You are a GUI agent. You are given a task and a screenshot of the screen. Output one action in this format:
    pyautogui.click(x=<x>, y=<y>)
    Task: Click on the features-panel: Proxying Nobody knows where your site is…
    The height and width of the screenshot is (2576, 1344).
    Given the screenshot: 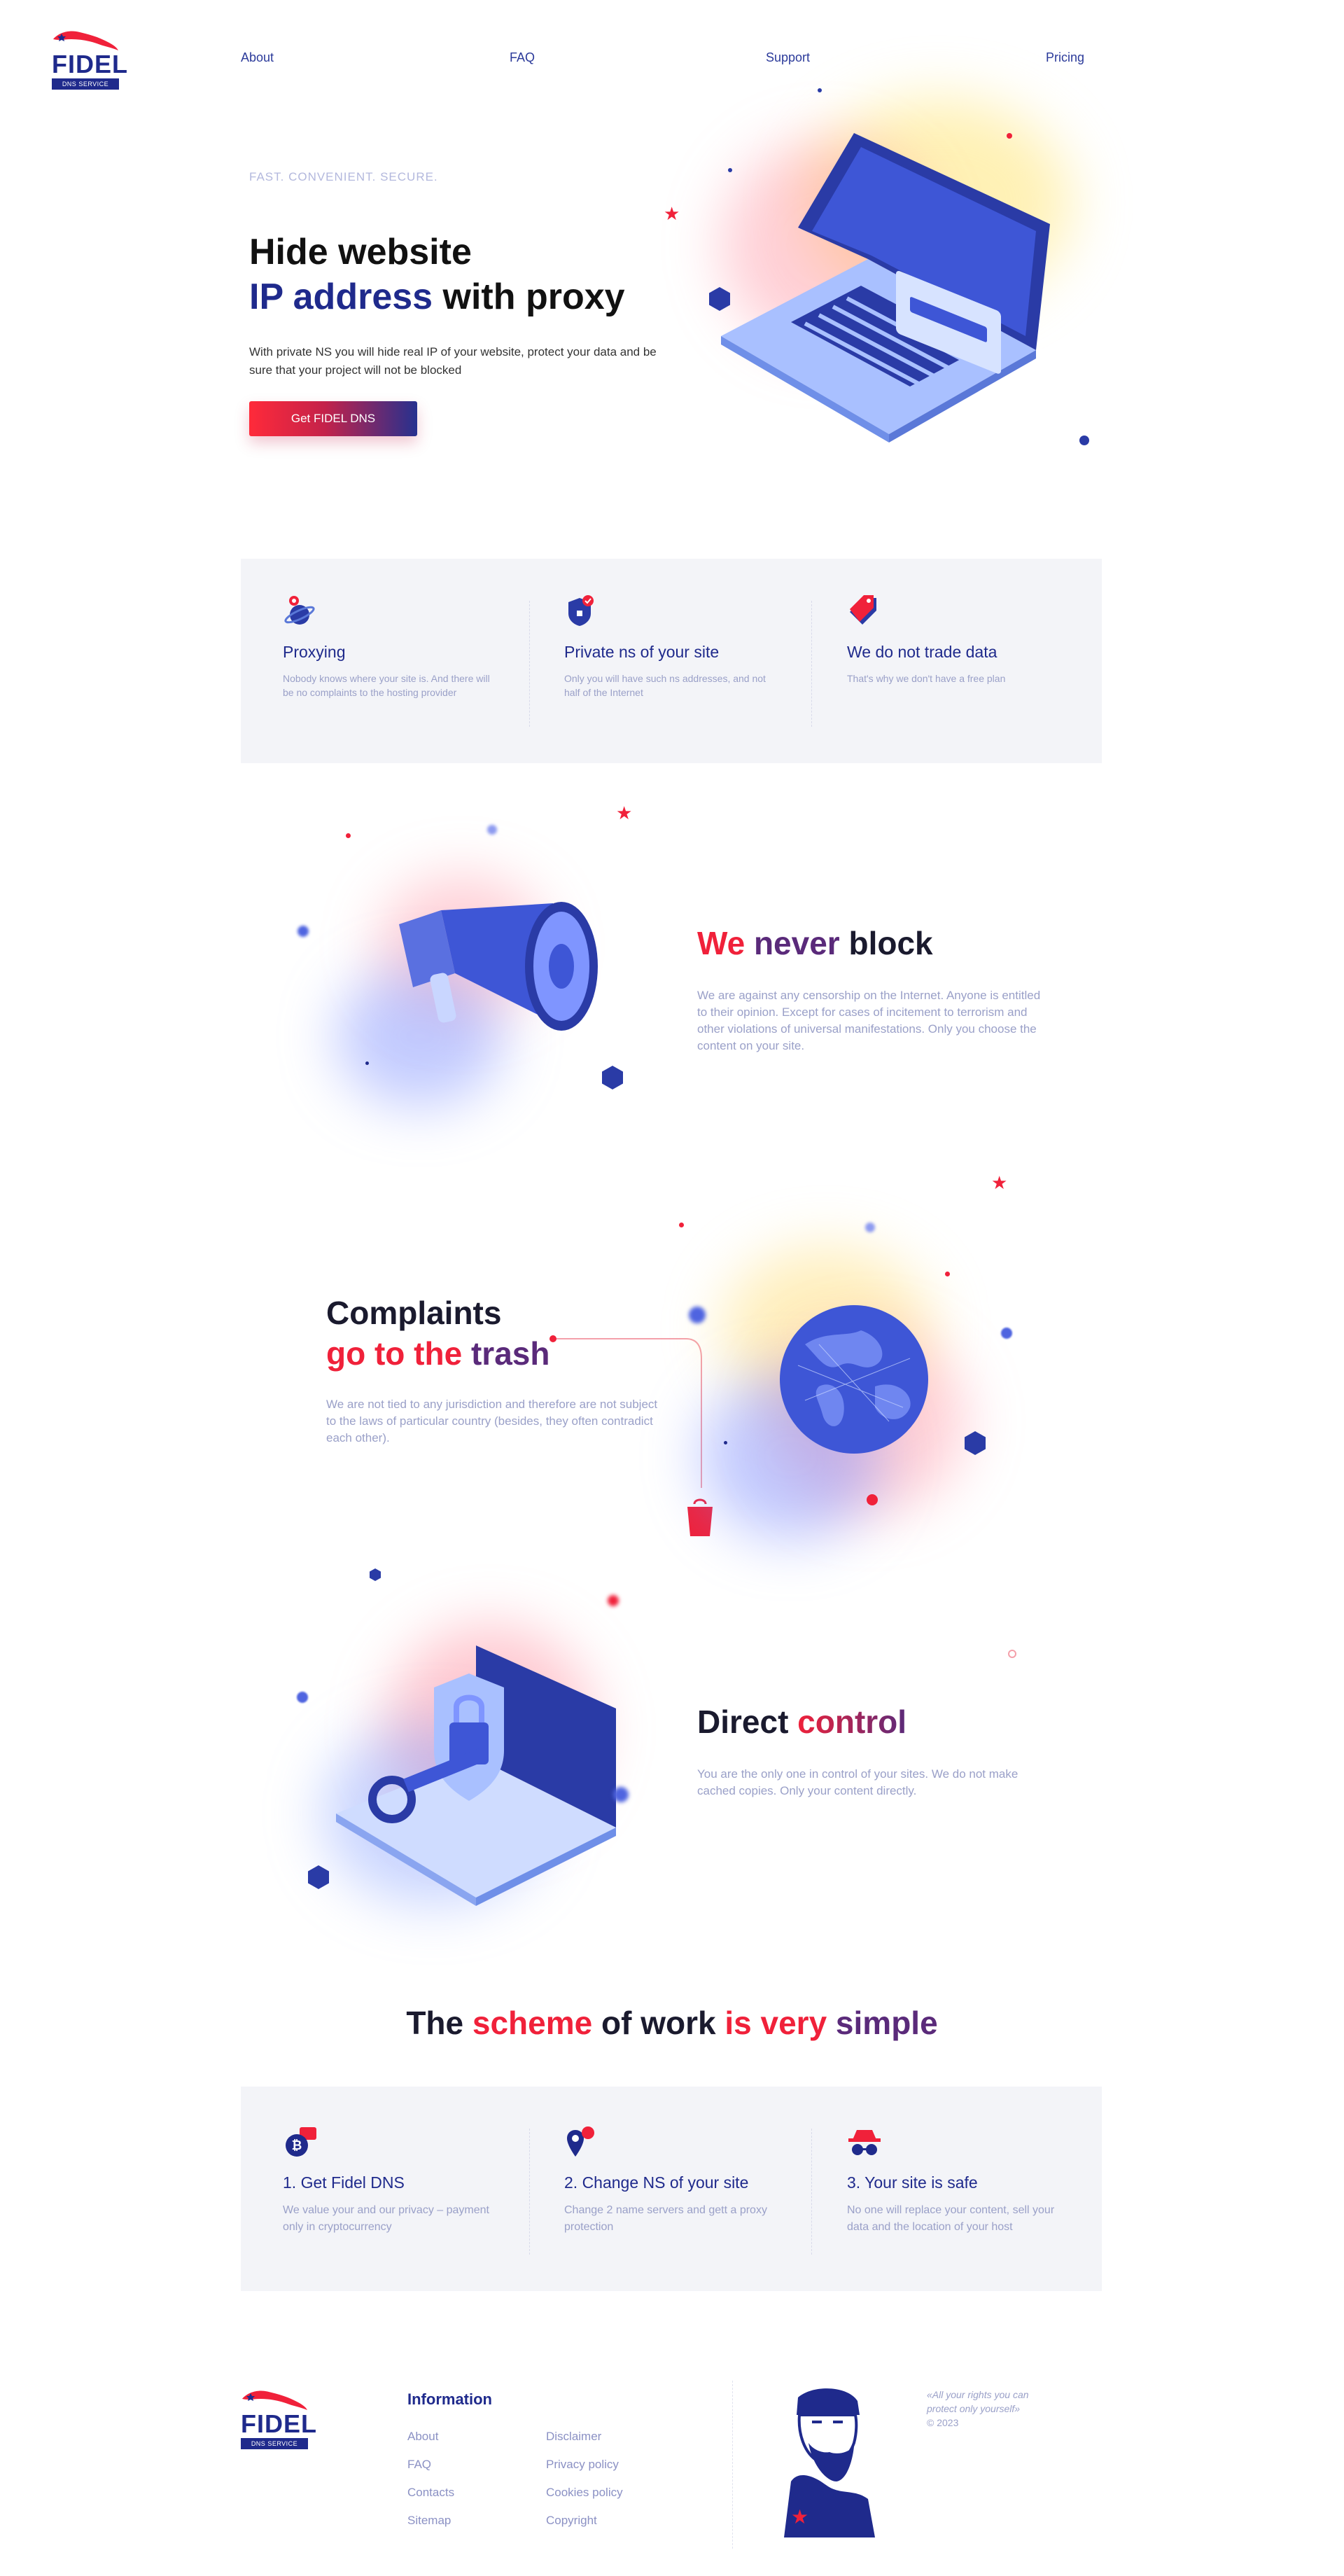 What is the action you would take?
    pyautogui.click(x=671, y=661)
    